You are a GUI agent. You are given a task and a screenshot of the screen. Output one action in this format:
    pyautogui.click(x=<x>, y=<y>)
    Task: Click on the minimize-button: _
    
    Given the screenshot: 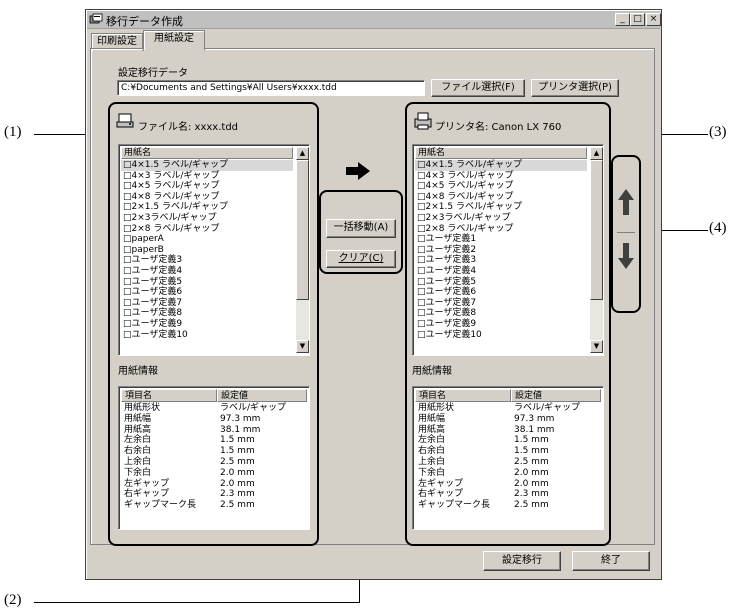 What is the action you would take?
    pyautogui.click(x=622, y=19)
    